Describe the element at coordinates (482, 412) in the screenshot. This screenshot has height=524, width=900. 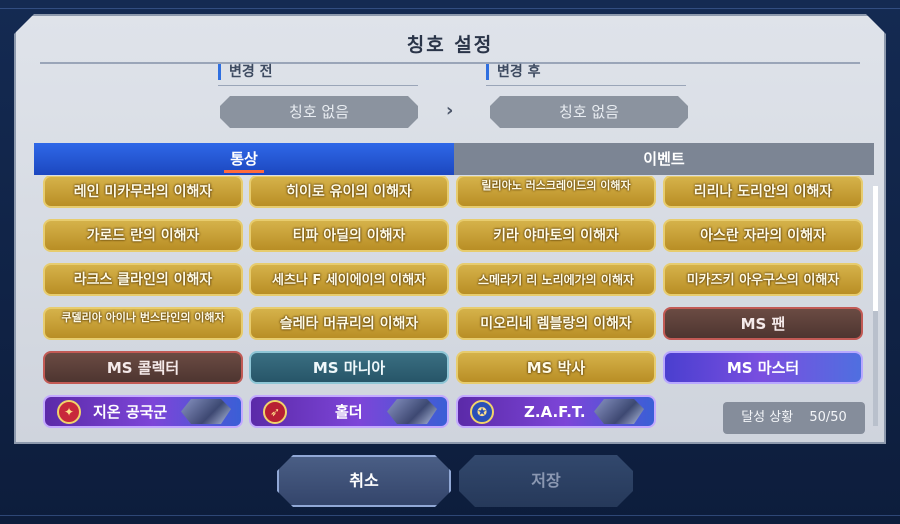
I see `zaft-emblem-icon: ✪` at that location.